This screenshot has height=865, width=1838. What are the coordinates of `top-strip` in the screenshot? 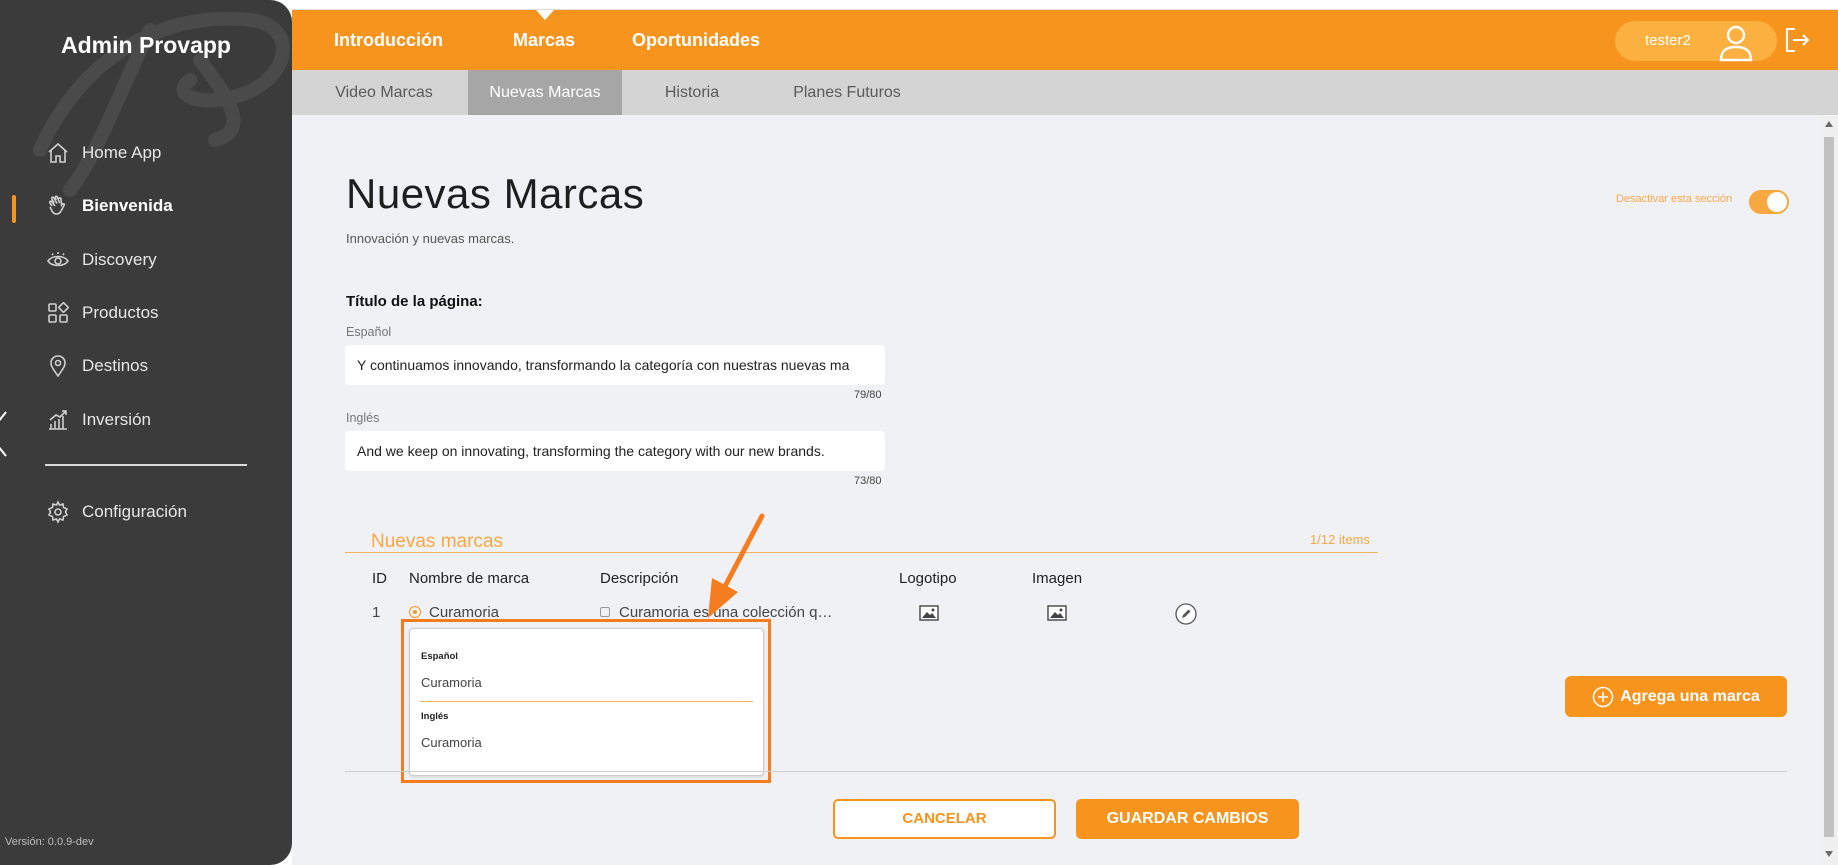 It's located at (1065, 5).